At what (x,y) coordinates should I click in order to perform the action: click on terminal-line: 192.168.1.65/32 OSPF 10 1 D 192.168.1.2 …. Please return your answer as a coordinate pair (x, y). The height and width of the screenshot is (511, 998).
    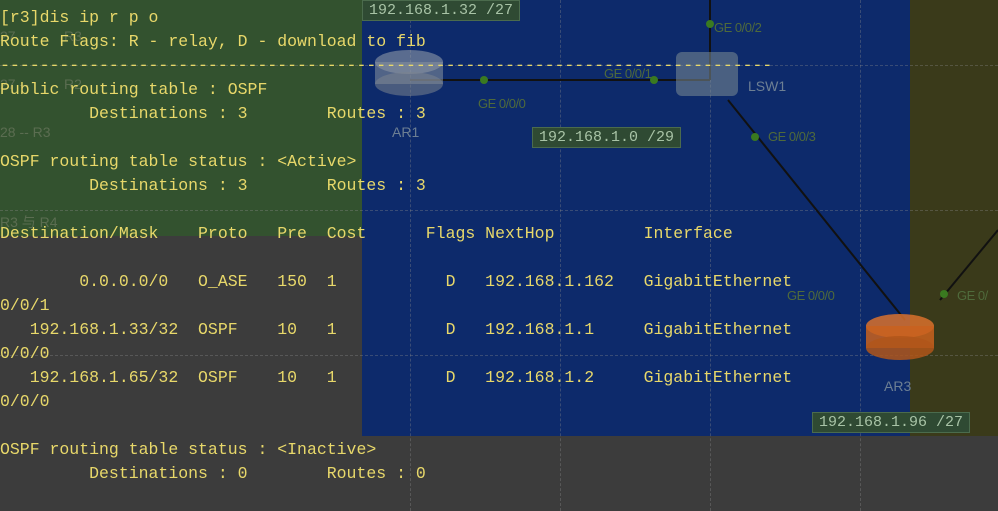
    Looking at the image, I should click on (396, 377).